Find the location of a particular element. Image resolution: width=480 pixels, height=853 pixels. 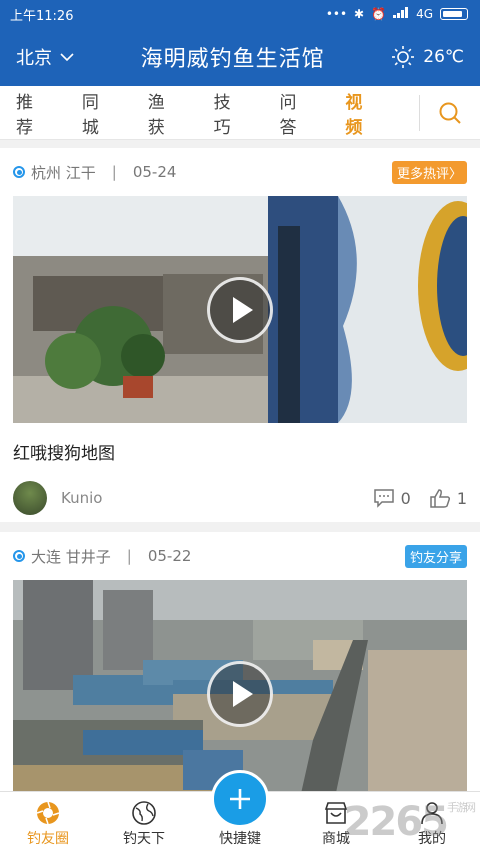

weather-widget: 26℃ is located at coordinates (427, 57).